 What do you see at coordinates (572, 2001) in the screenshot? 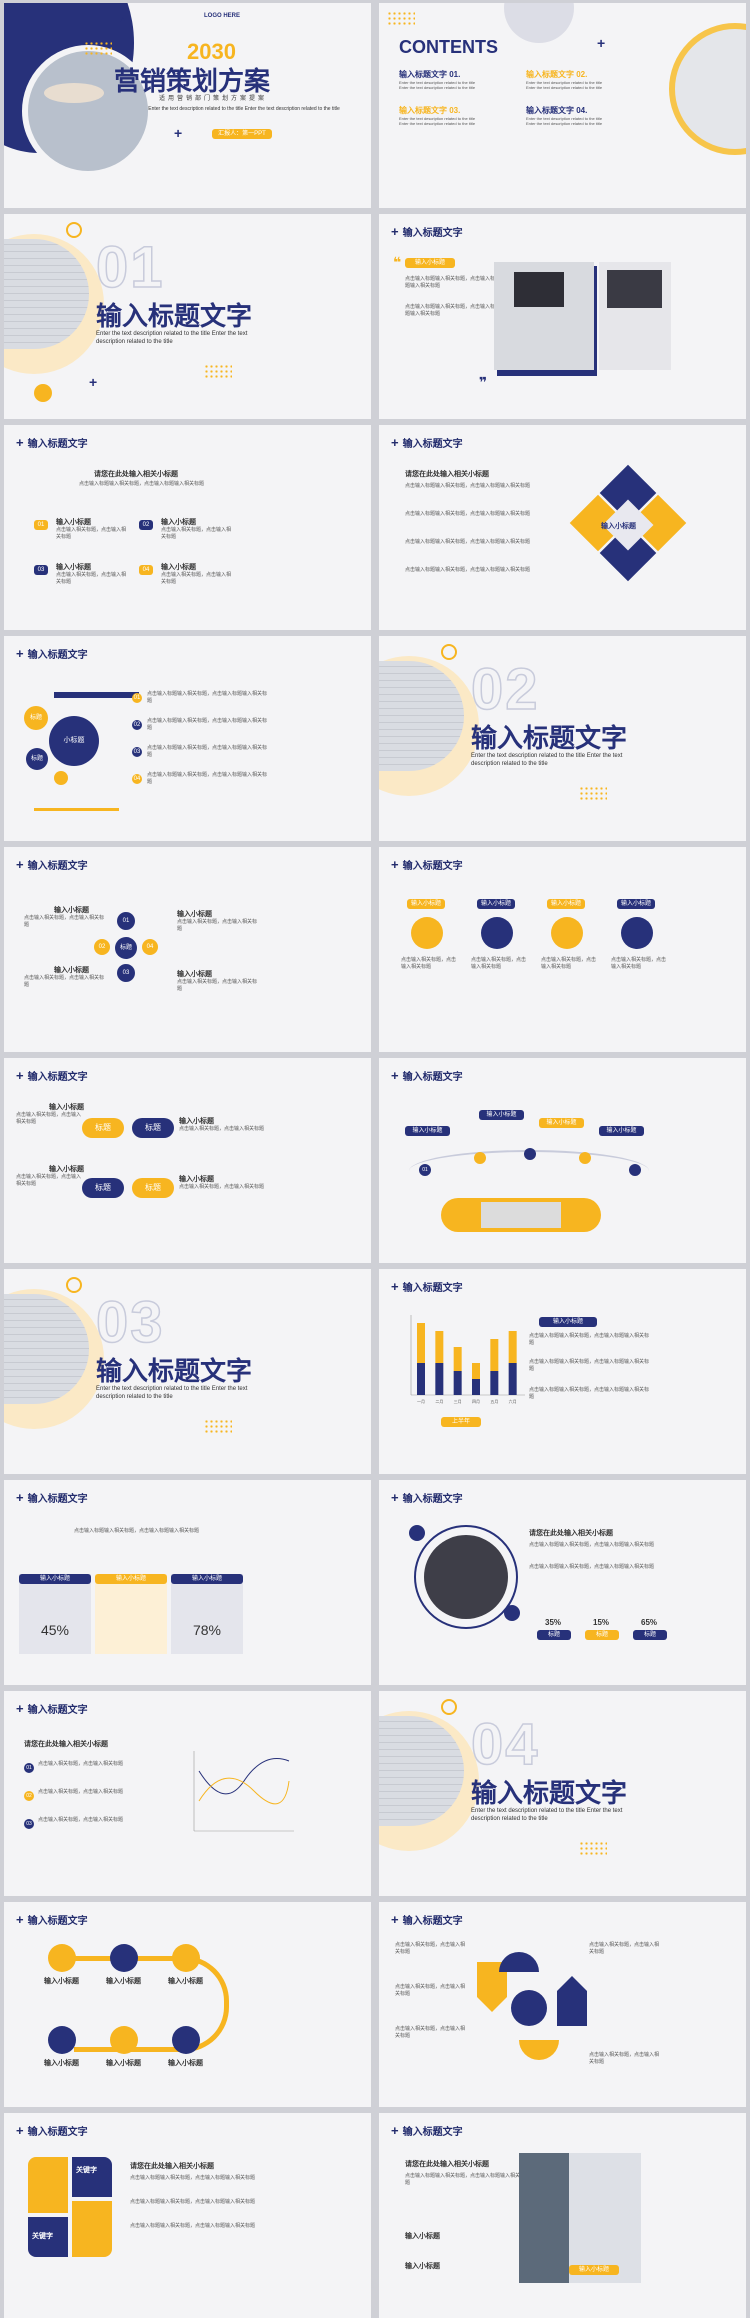
I see `arrow-up` at bounding box center [572, 2001].